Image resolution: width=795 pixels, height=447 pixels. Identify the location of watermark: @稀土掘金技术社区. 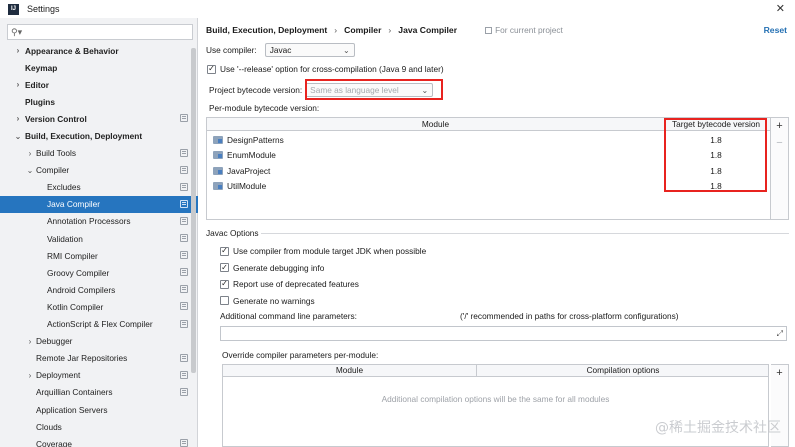
(718, 428).